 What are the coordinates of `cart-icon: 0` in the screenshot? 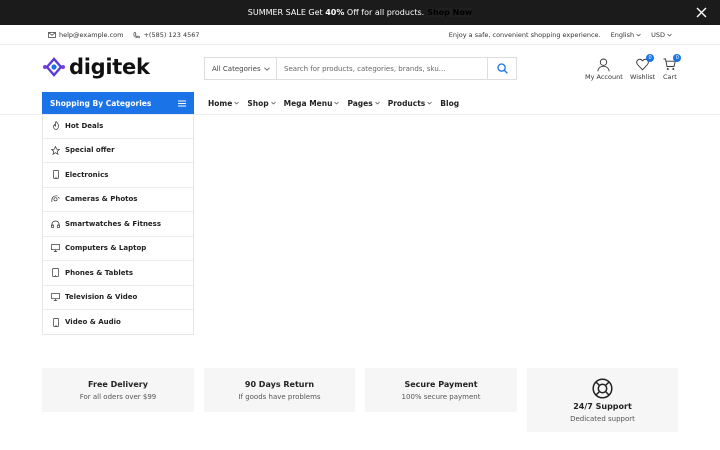 It's located at (672, 63).